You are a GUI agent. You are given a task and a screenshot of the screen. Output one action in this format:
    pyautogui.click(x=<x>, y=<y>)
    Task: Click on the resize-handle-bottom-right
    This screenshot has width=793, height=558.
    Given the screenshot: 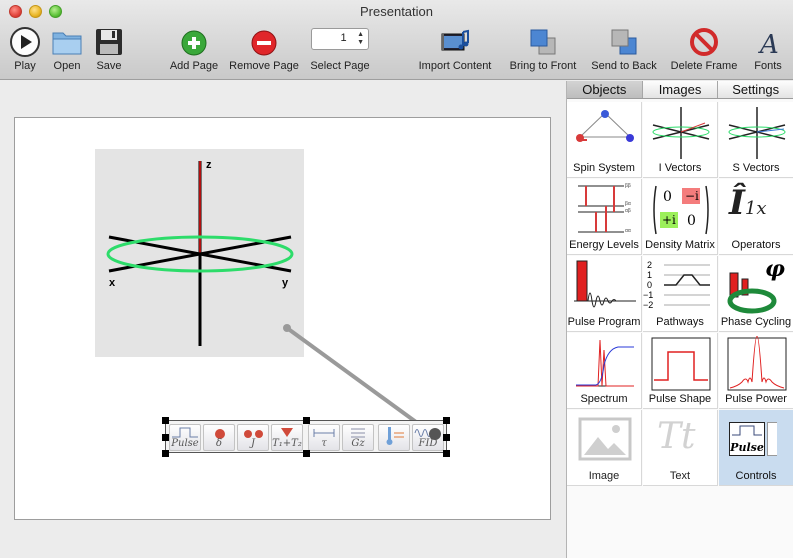 What is the action you would take?
    pyautogui.click(x=446, y=453)
    